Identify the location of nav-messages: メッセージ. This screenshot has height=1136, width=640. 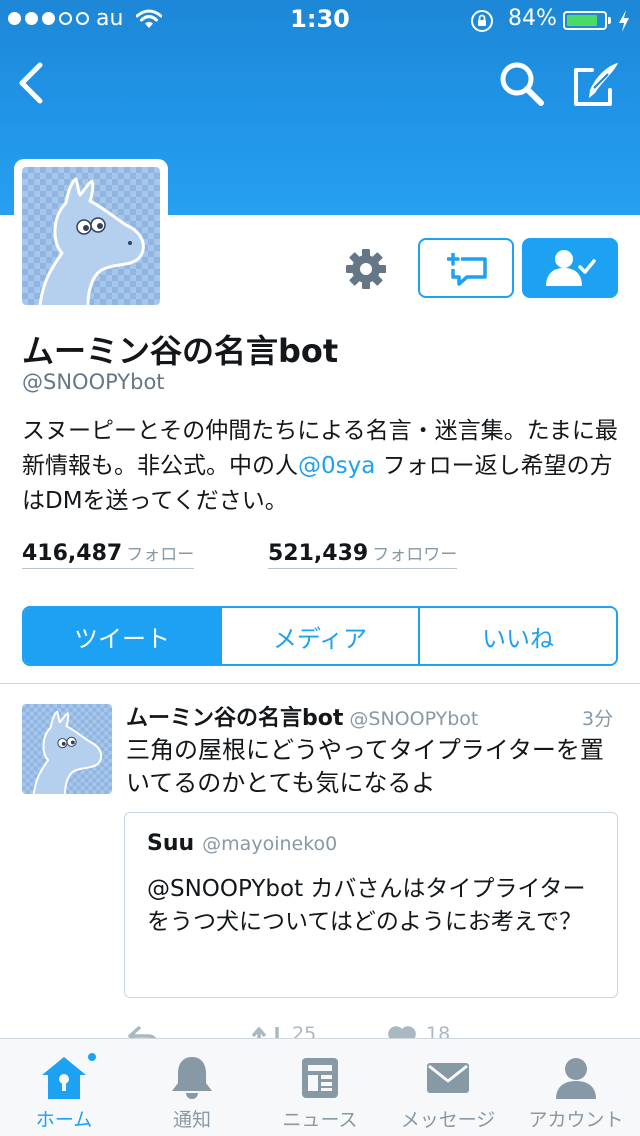
(448, 1087).